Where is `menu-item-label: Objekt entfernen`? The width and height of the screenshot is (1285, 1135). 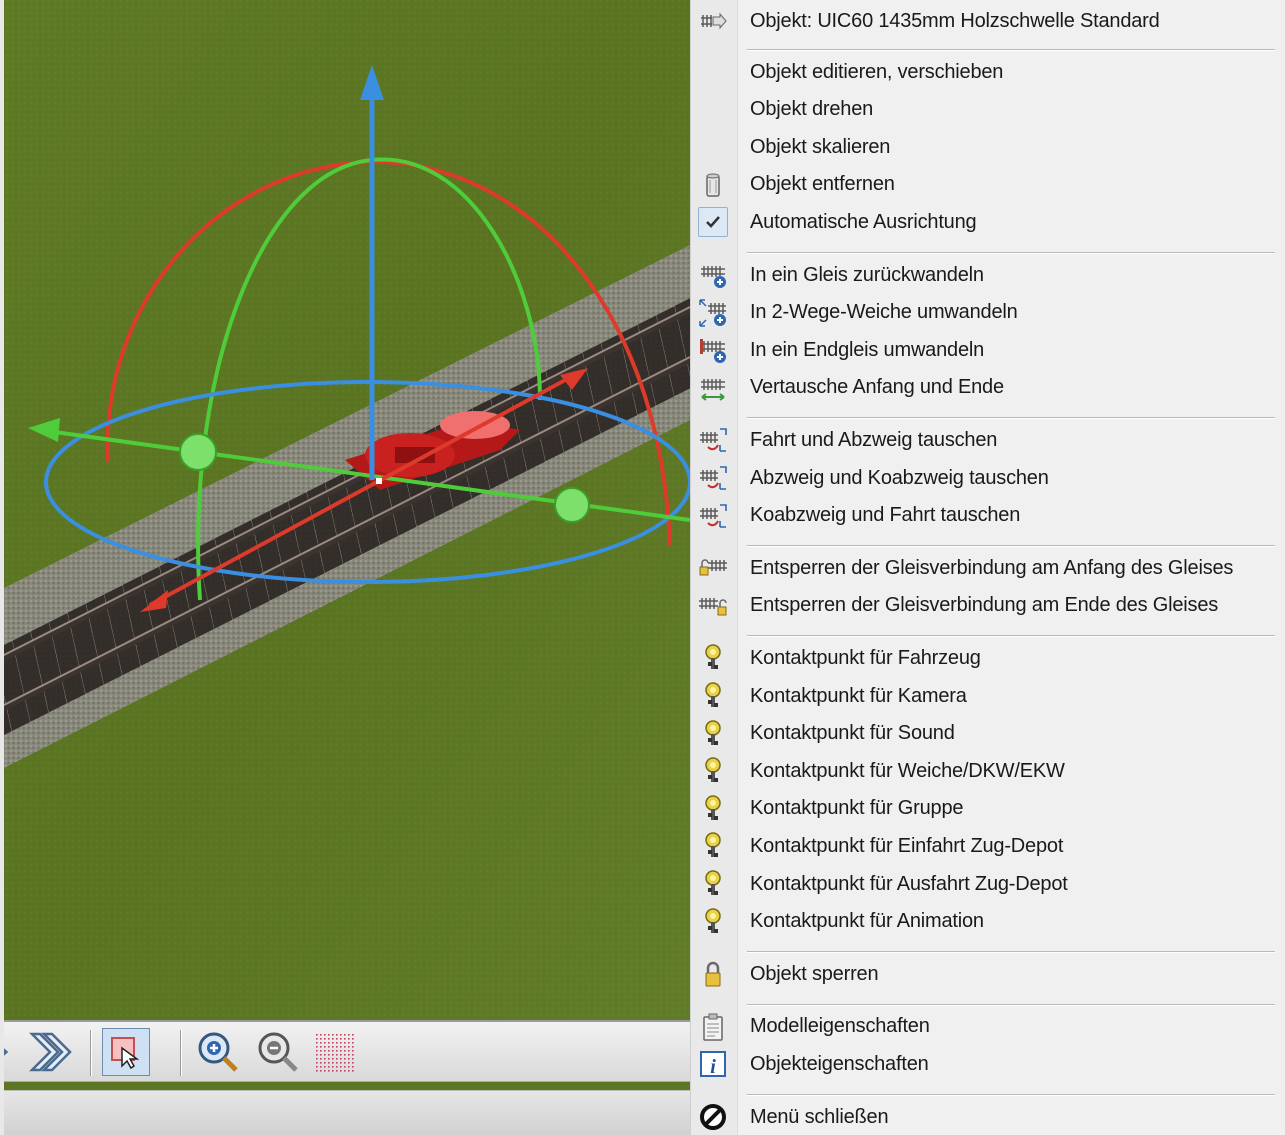
menu-item-label: Objekt entfernen is located at coordinates (822, 184).